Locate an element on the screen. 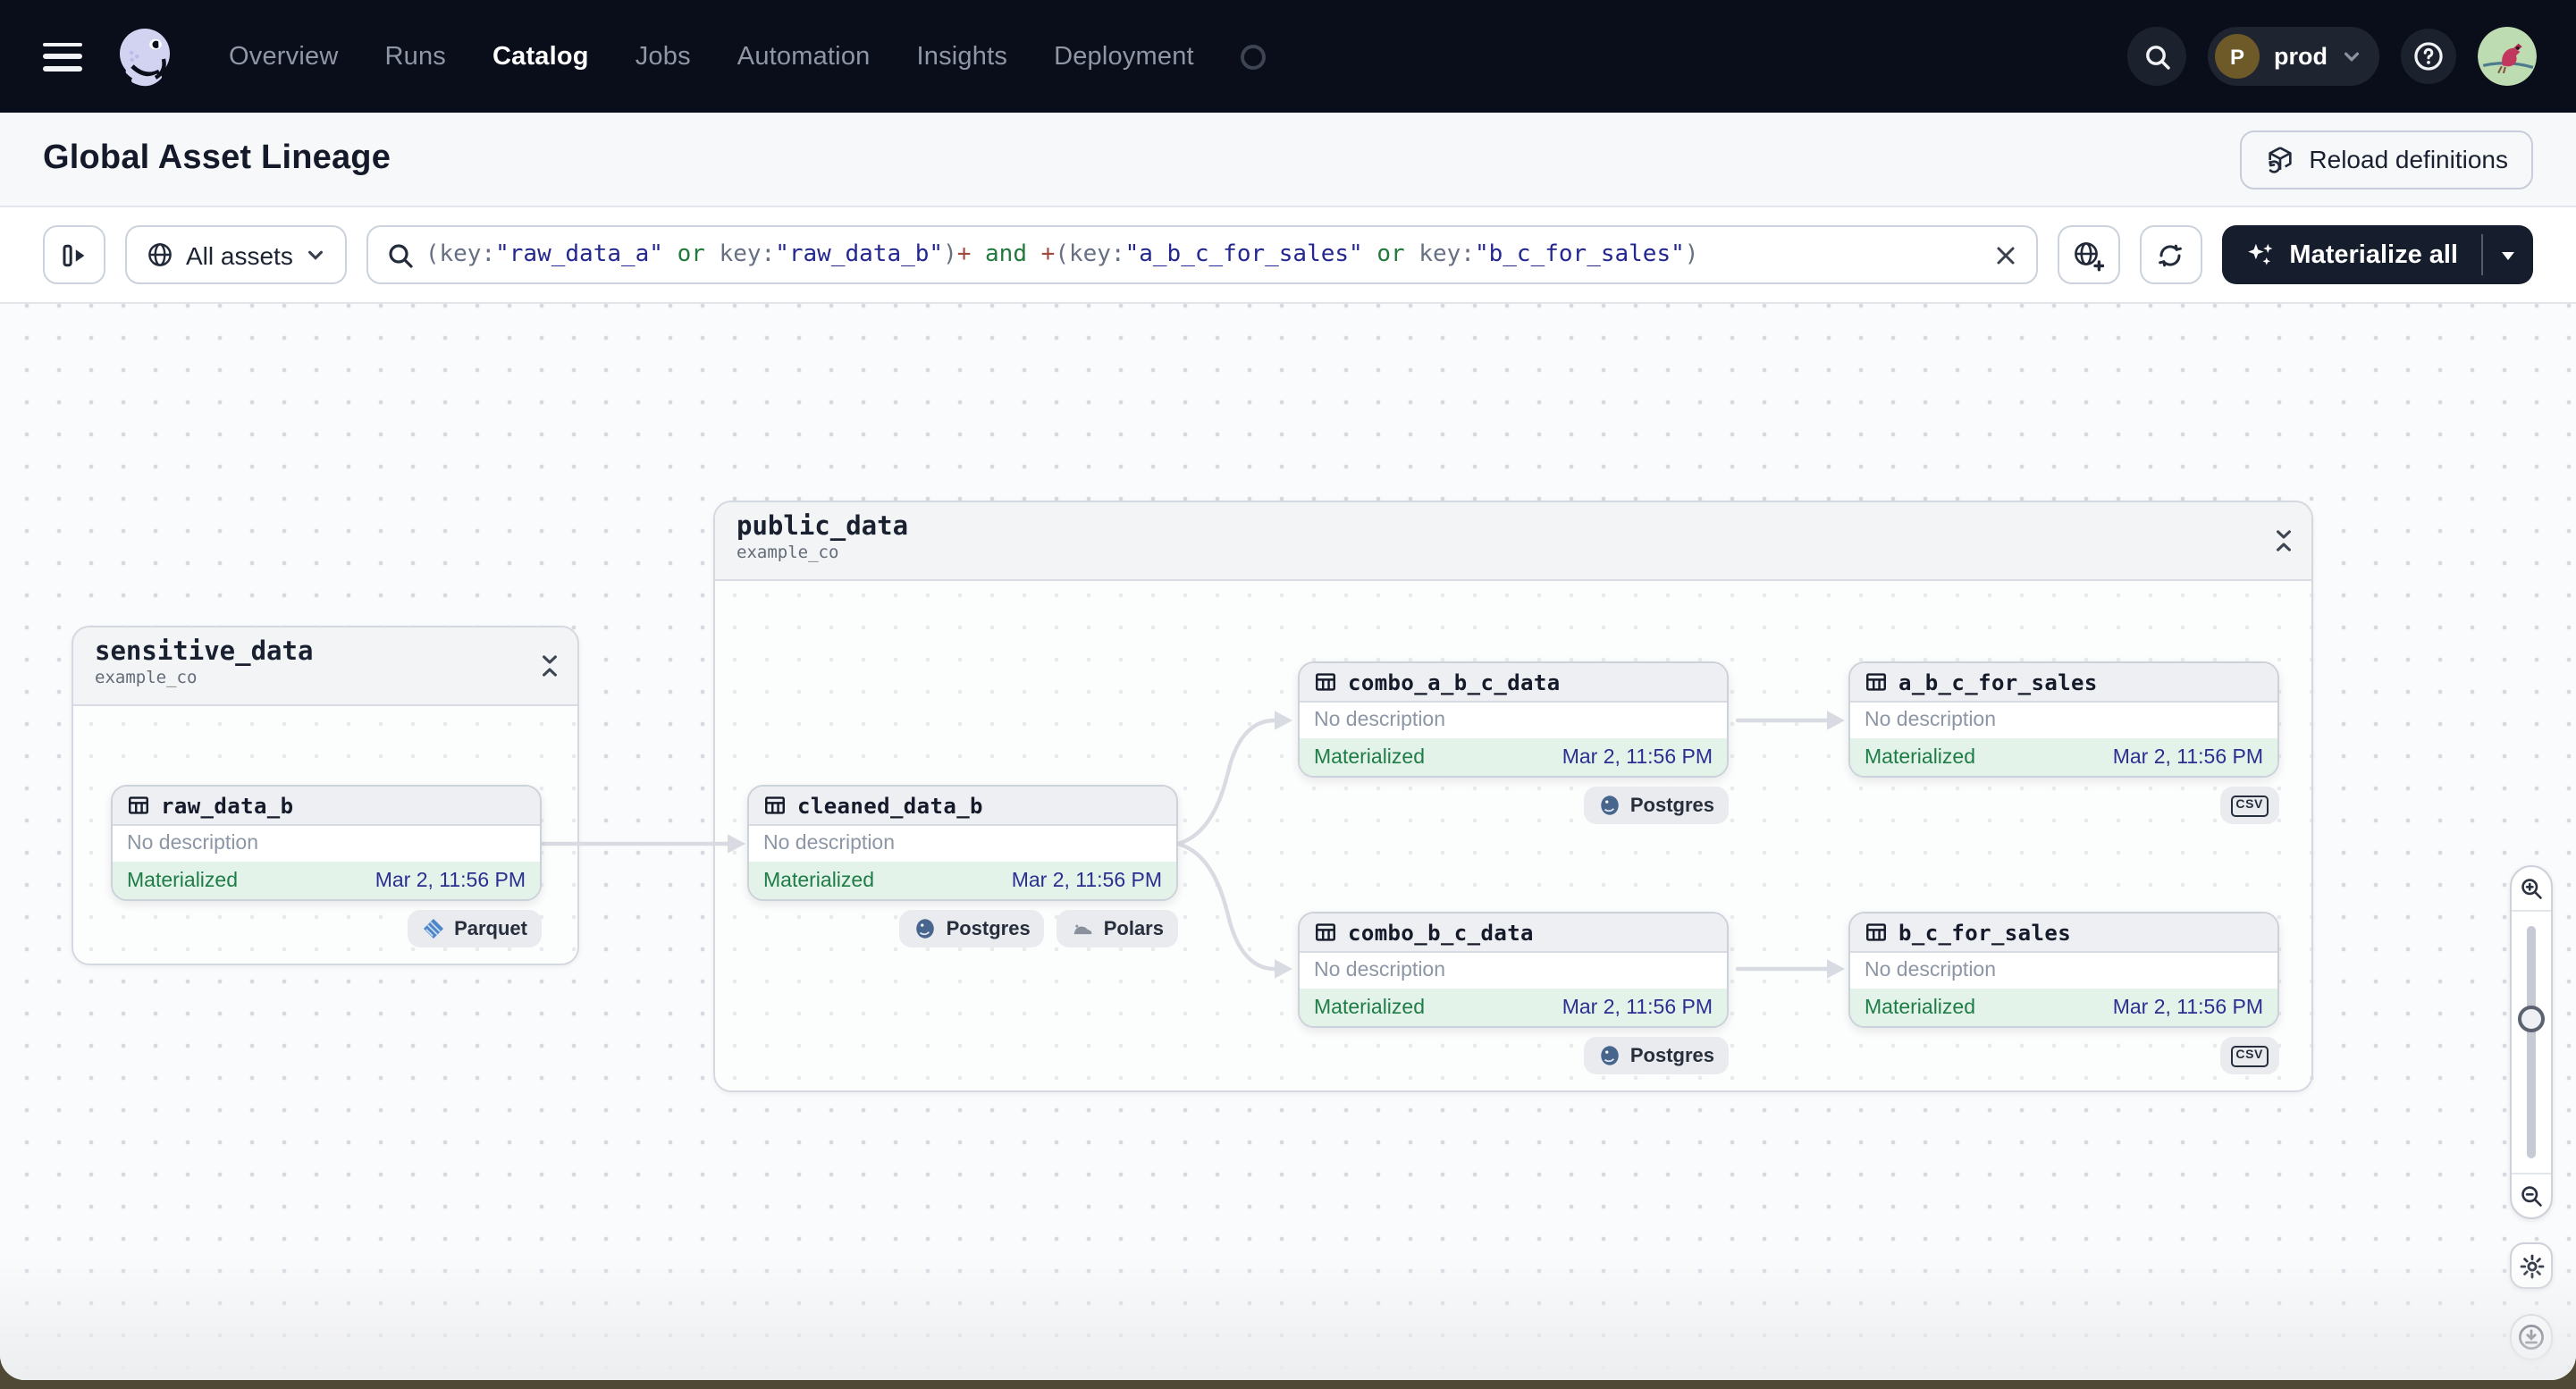  asset-name: combo_a_b_c_data is located at coordinates (1455, 681).